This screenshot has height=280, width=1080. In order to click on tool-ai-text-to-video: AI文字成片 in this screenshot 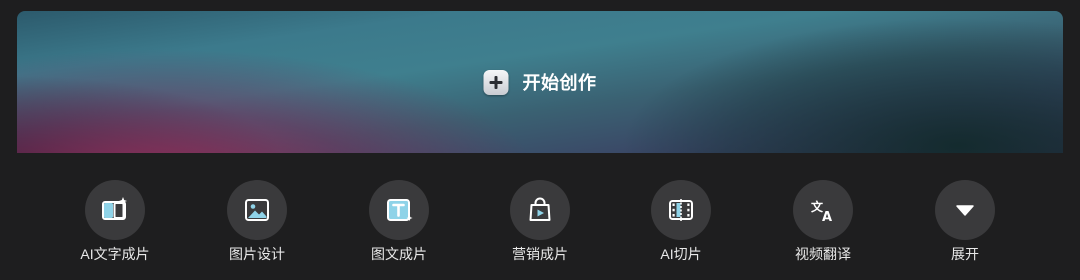, I will do `click(115, 221)`.